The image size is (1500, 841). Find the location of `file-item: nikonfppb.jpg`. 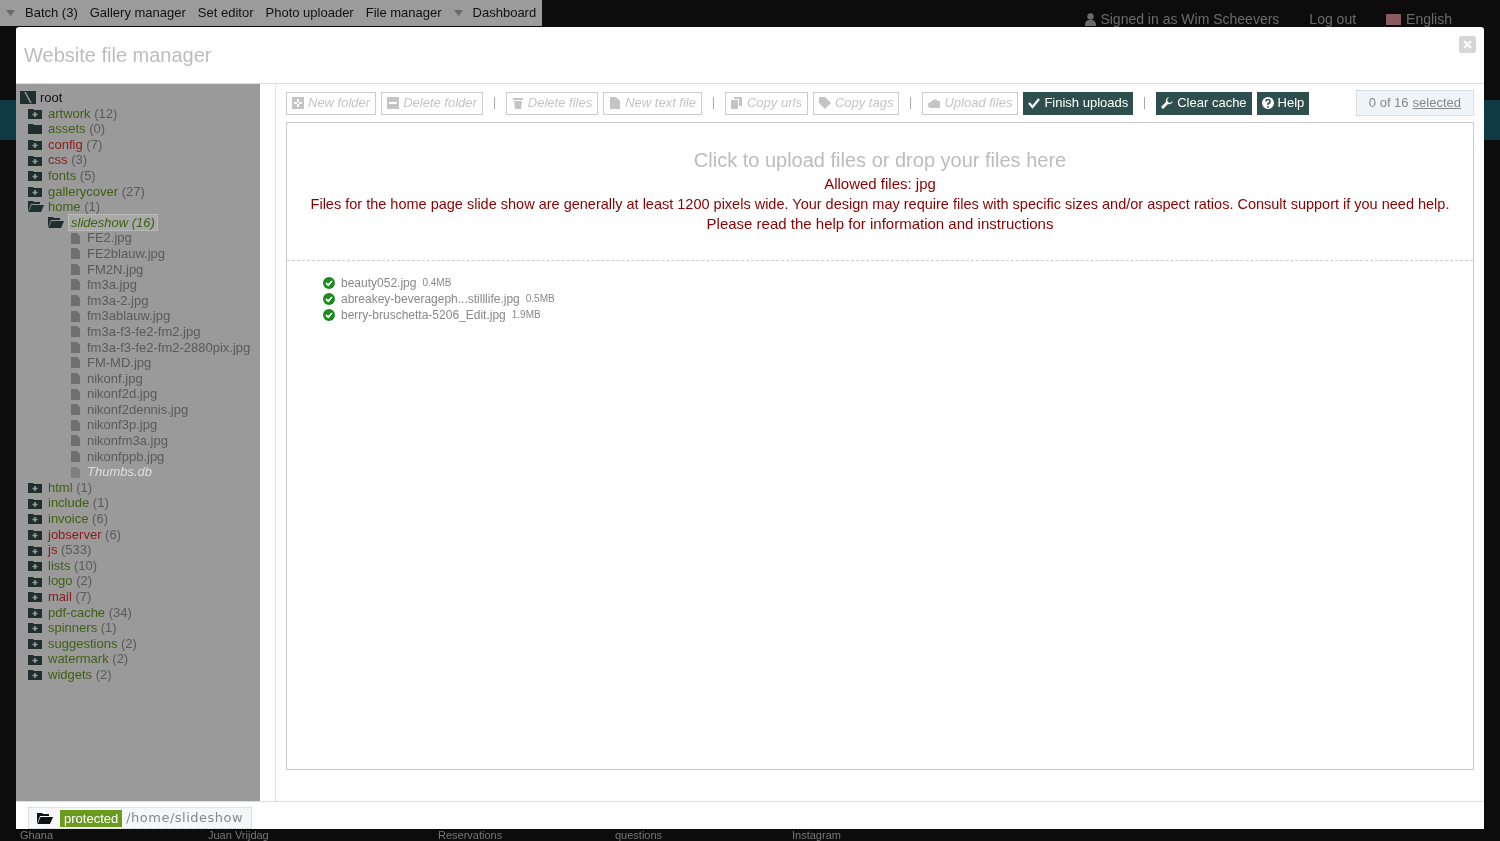

file-item: nikonfppb.jpg is located at coordinates (126, 456).